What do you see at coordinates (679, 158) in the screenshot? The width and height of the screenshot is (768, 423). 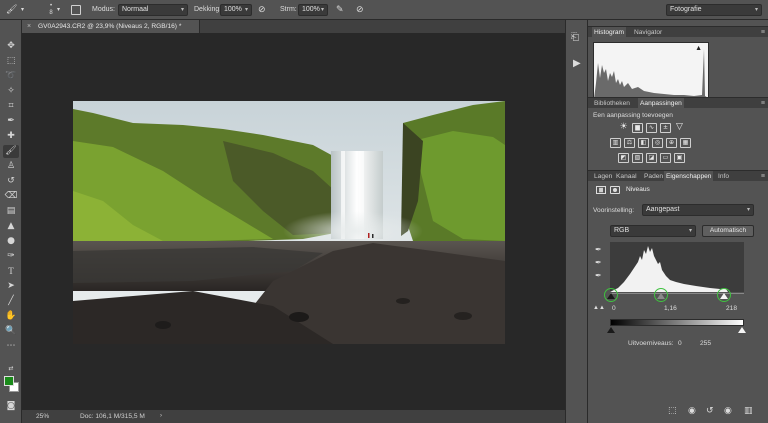 I see `selective-color-icon: ▣` at bounding box center [679, 158].